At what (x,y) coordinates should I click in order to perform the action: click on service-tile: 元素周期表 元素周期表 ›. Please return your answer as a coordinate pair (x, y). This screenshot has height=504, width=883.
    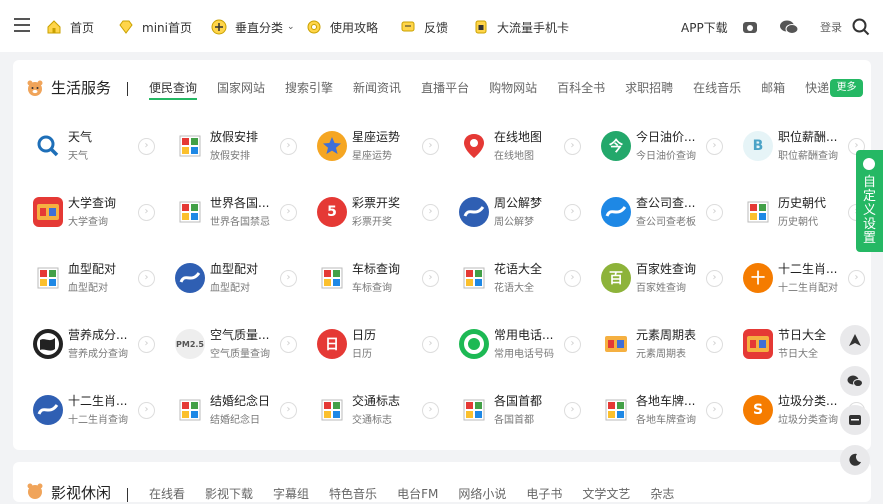
    Looking at the image, I should click on (663, 344).